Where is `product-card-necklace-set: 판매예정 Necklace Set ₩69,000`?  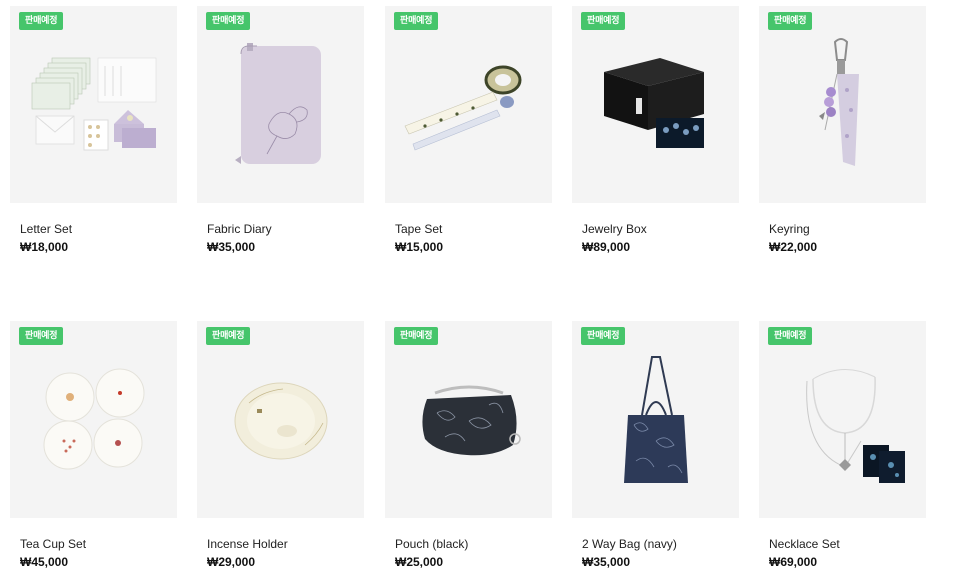
product-card-necklace-set: 판매예정 Necklace Set ₩69,000 is located at coordinates (842, 445).